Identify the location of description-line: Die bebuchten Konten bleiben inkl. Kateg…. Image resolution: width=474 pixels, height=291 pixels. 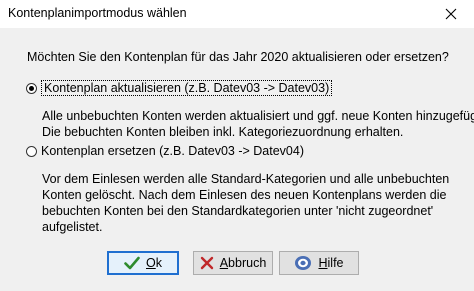
(223, 132).